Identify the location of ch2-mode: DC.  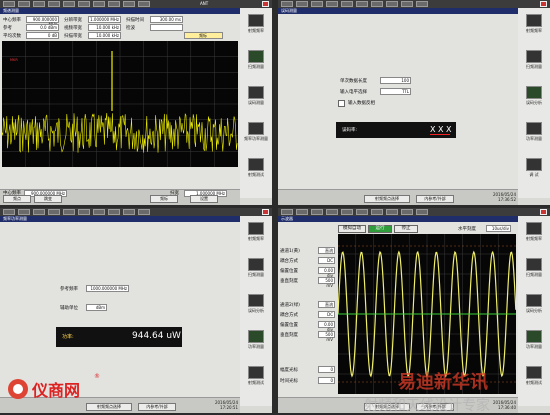
(326, 314).